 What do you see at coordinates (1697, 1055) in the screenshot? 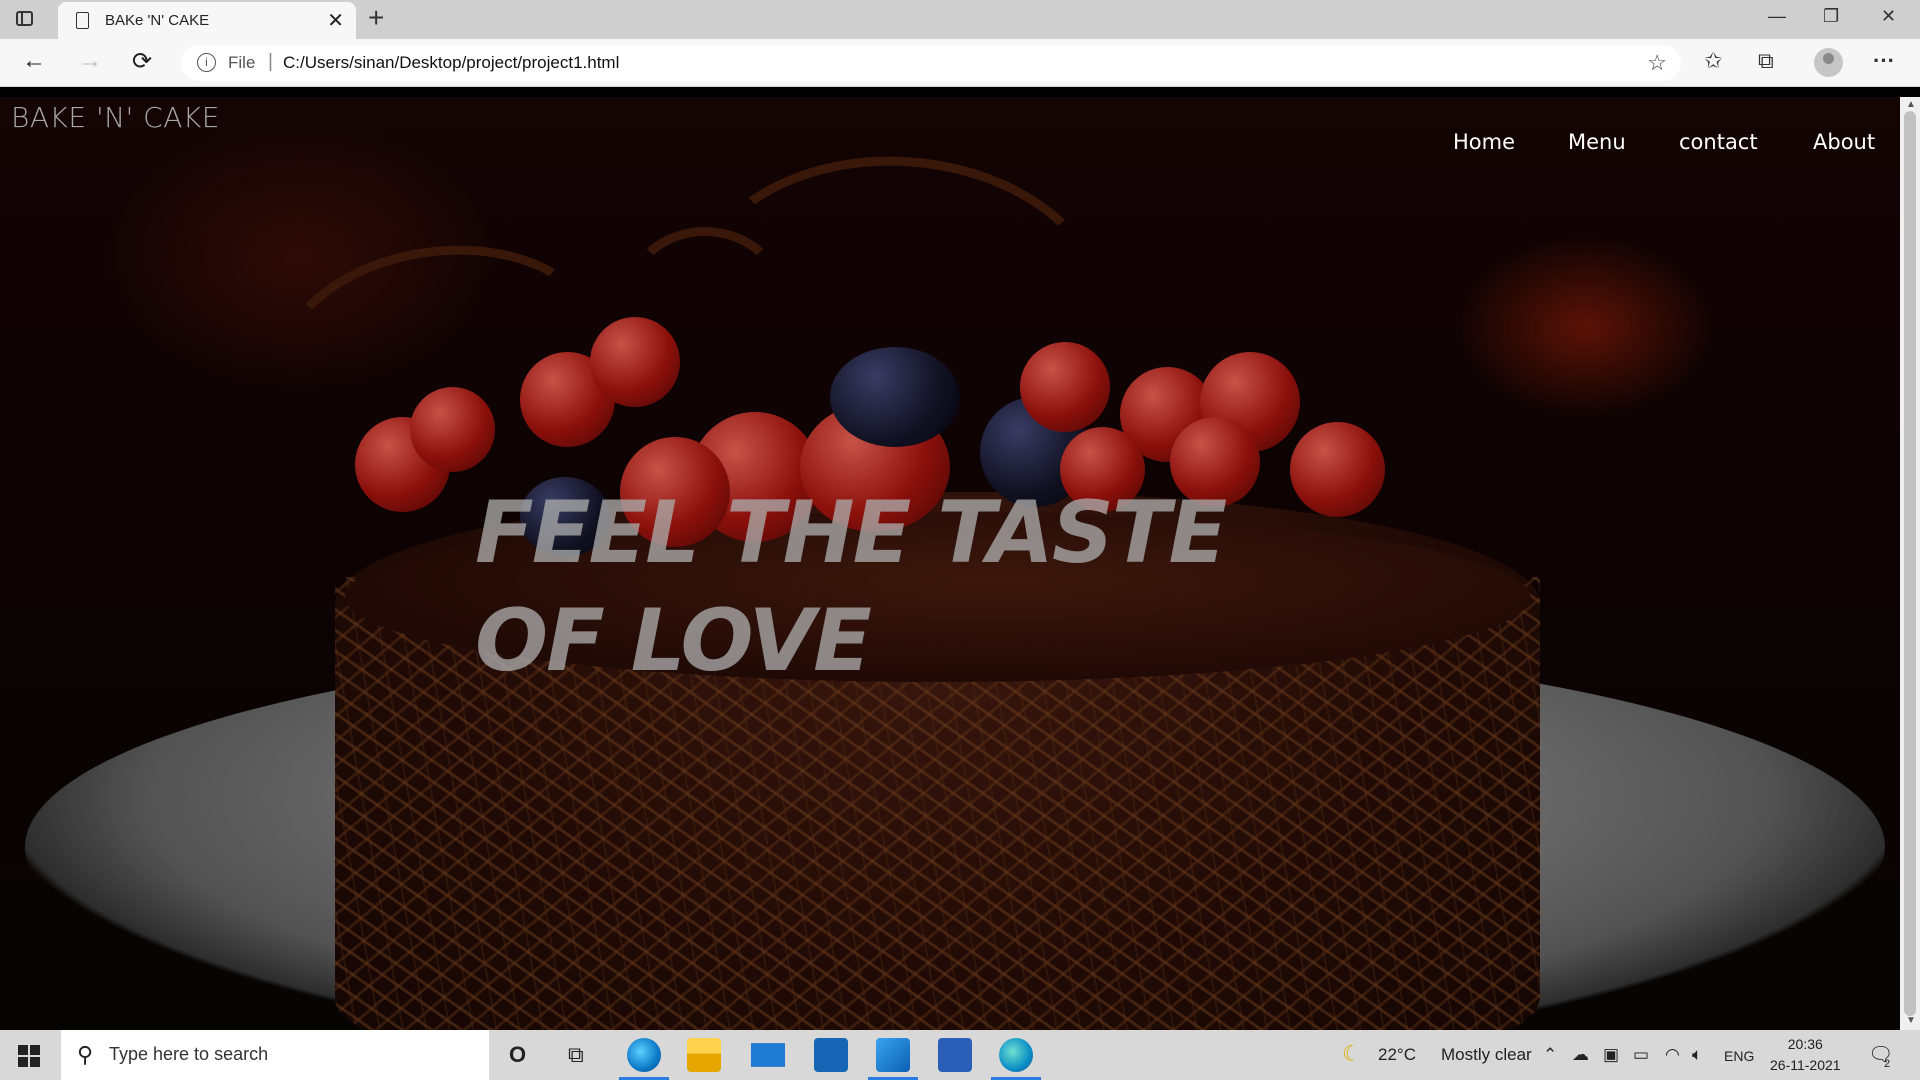
I see `volume-icon: 🔈︎` at bounding box center [1697, 1055].